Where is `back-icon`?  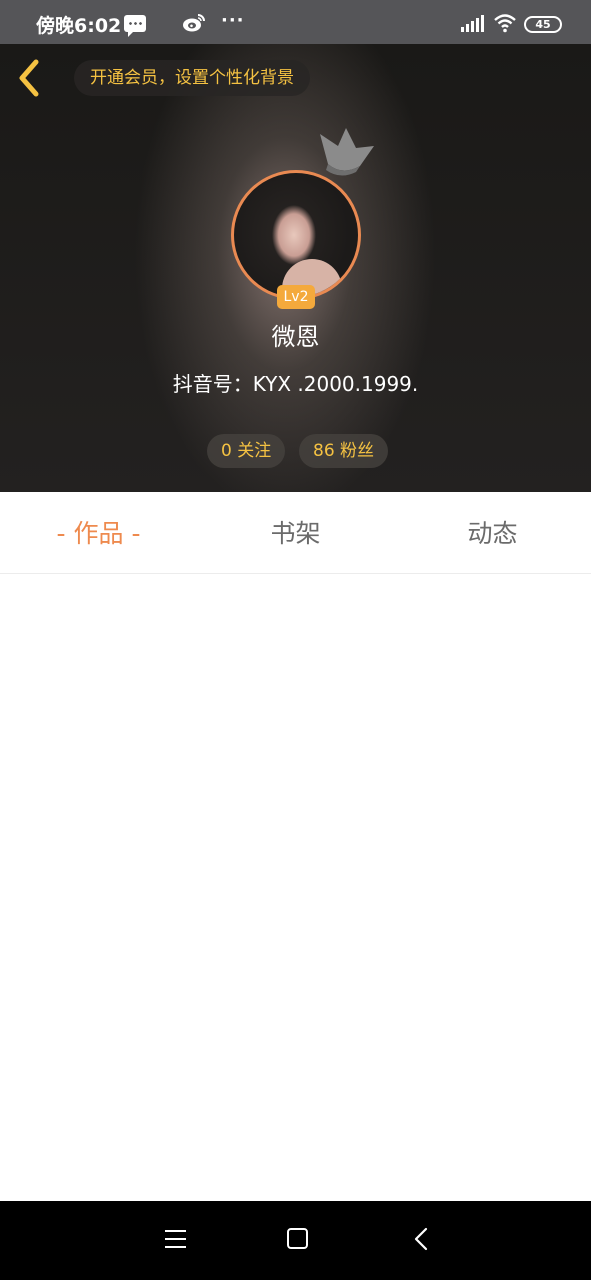 back-icon is located at coordinates (421, 1239).